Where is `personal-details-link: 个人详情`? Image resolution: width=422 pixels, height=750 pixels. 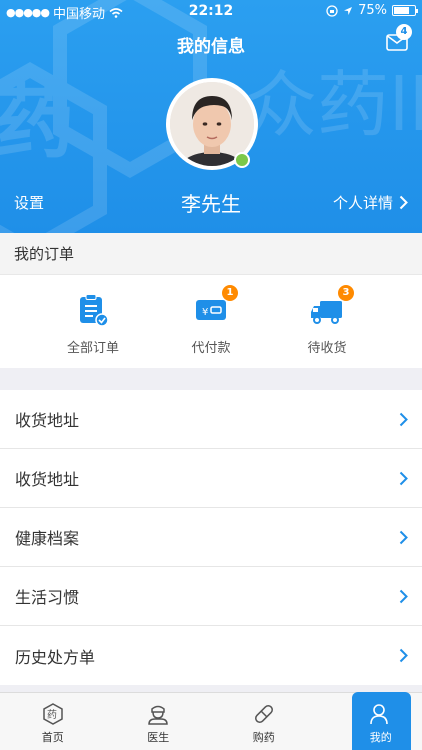
personal-details-link: 个人详情 is located at coordinates (370, 202).